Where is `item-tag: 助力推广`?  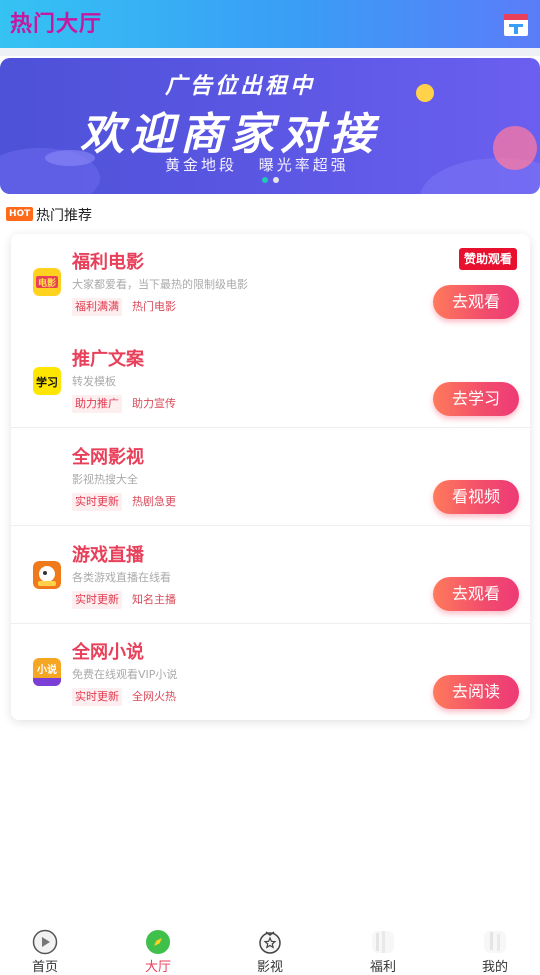 item-tag: 助力推广 is located at coordinates (97, 404).